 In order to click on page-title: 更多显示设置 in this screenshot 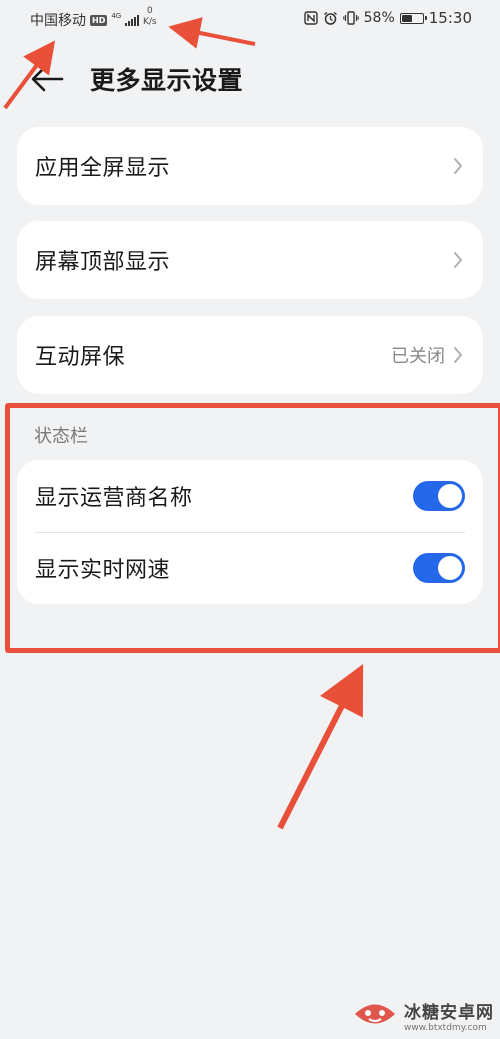, I will do `click(167, 80)`.